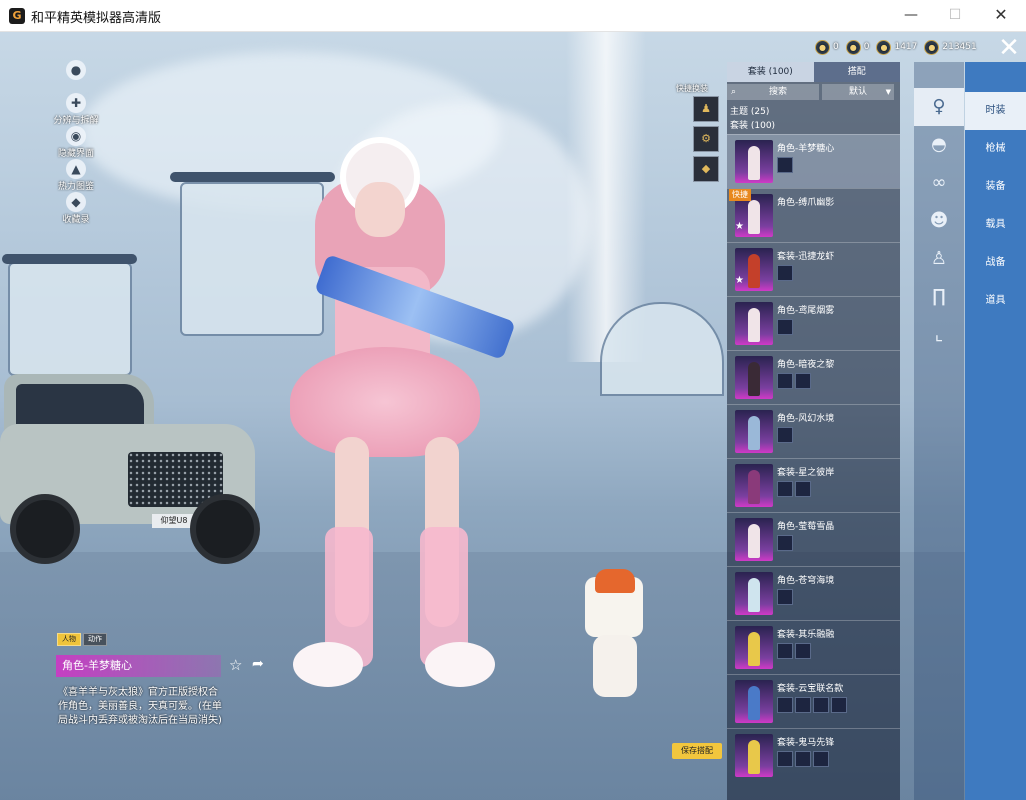 This screenshot has height=800, width=1026. Describe the element at coordinates (138, 666) in the screenshot. I see `selected-item-name: 角色-羊梦糖心` at that location.